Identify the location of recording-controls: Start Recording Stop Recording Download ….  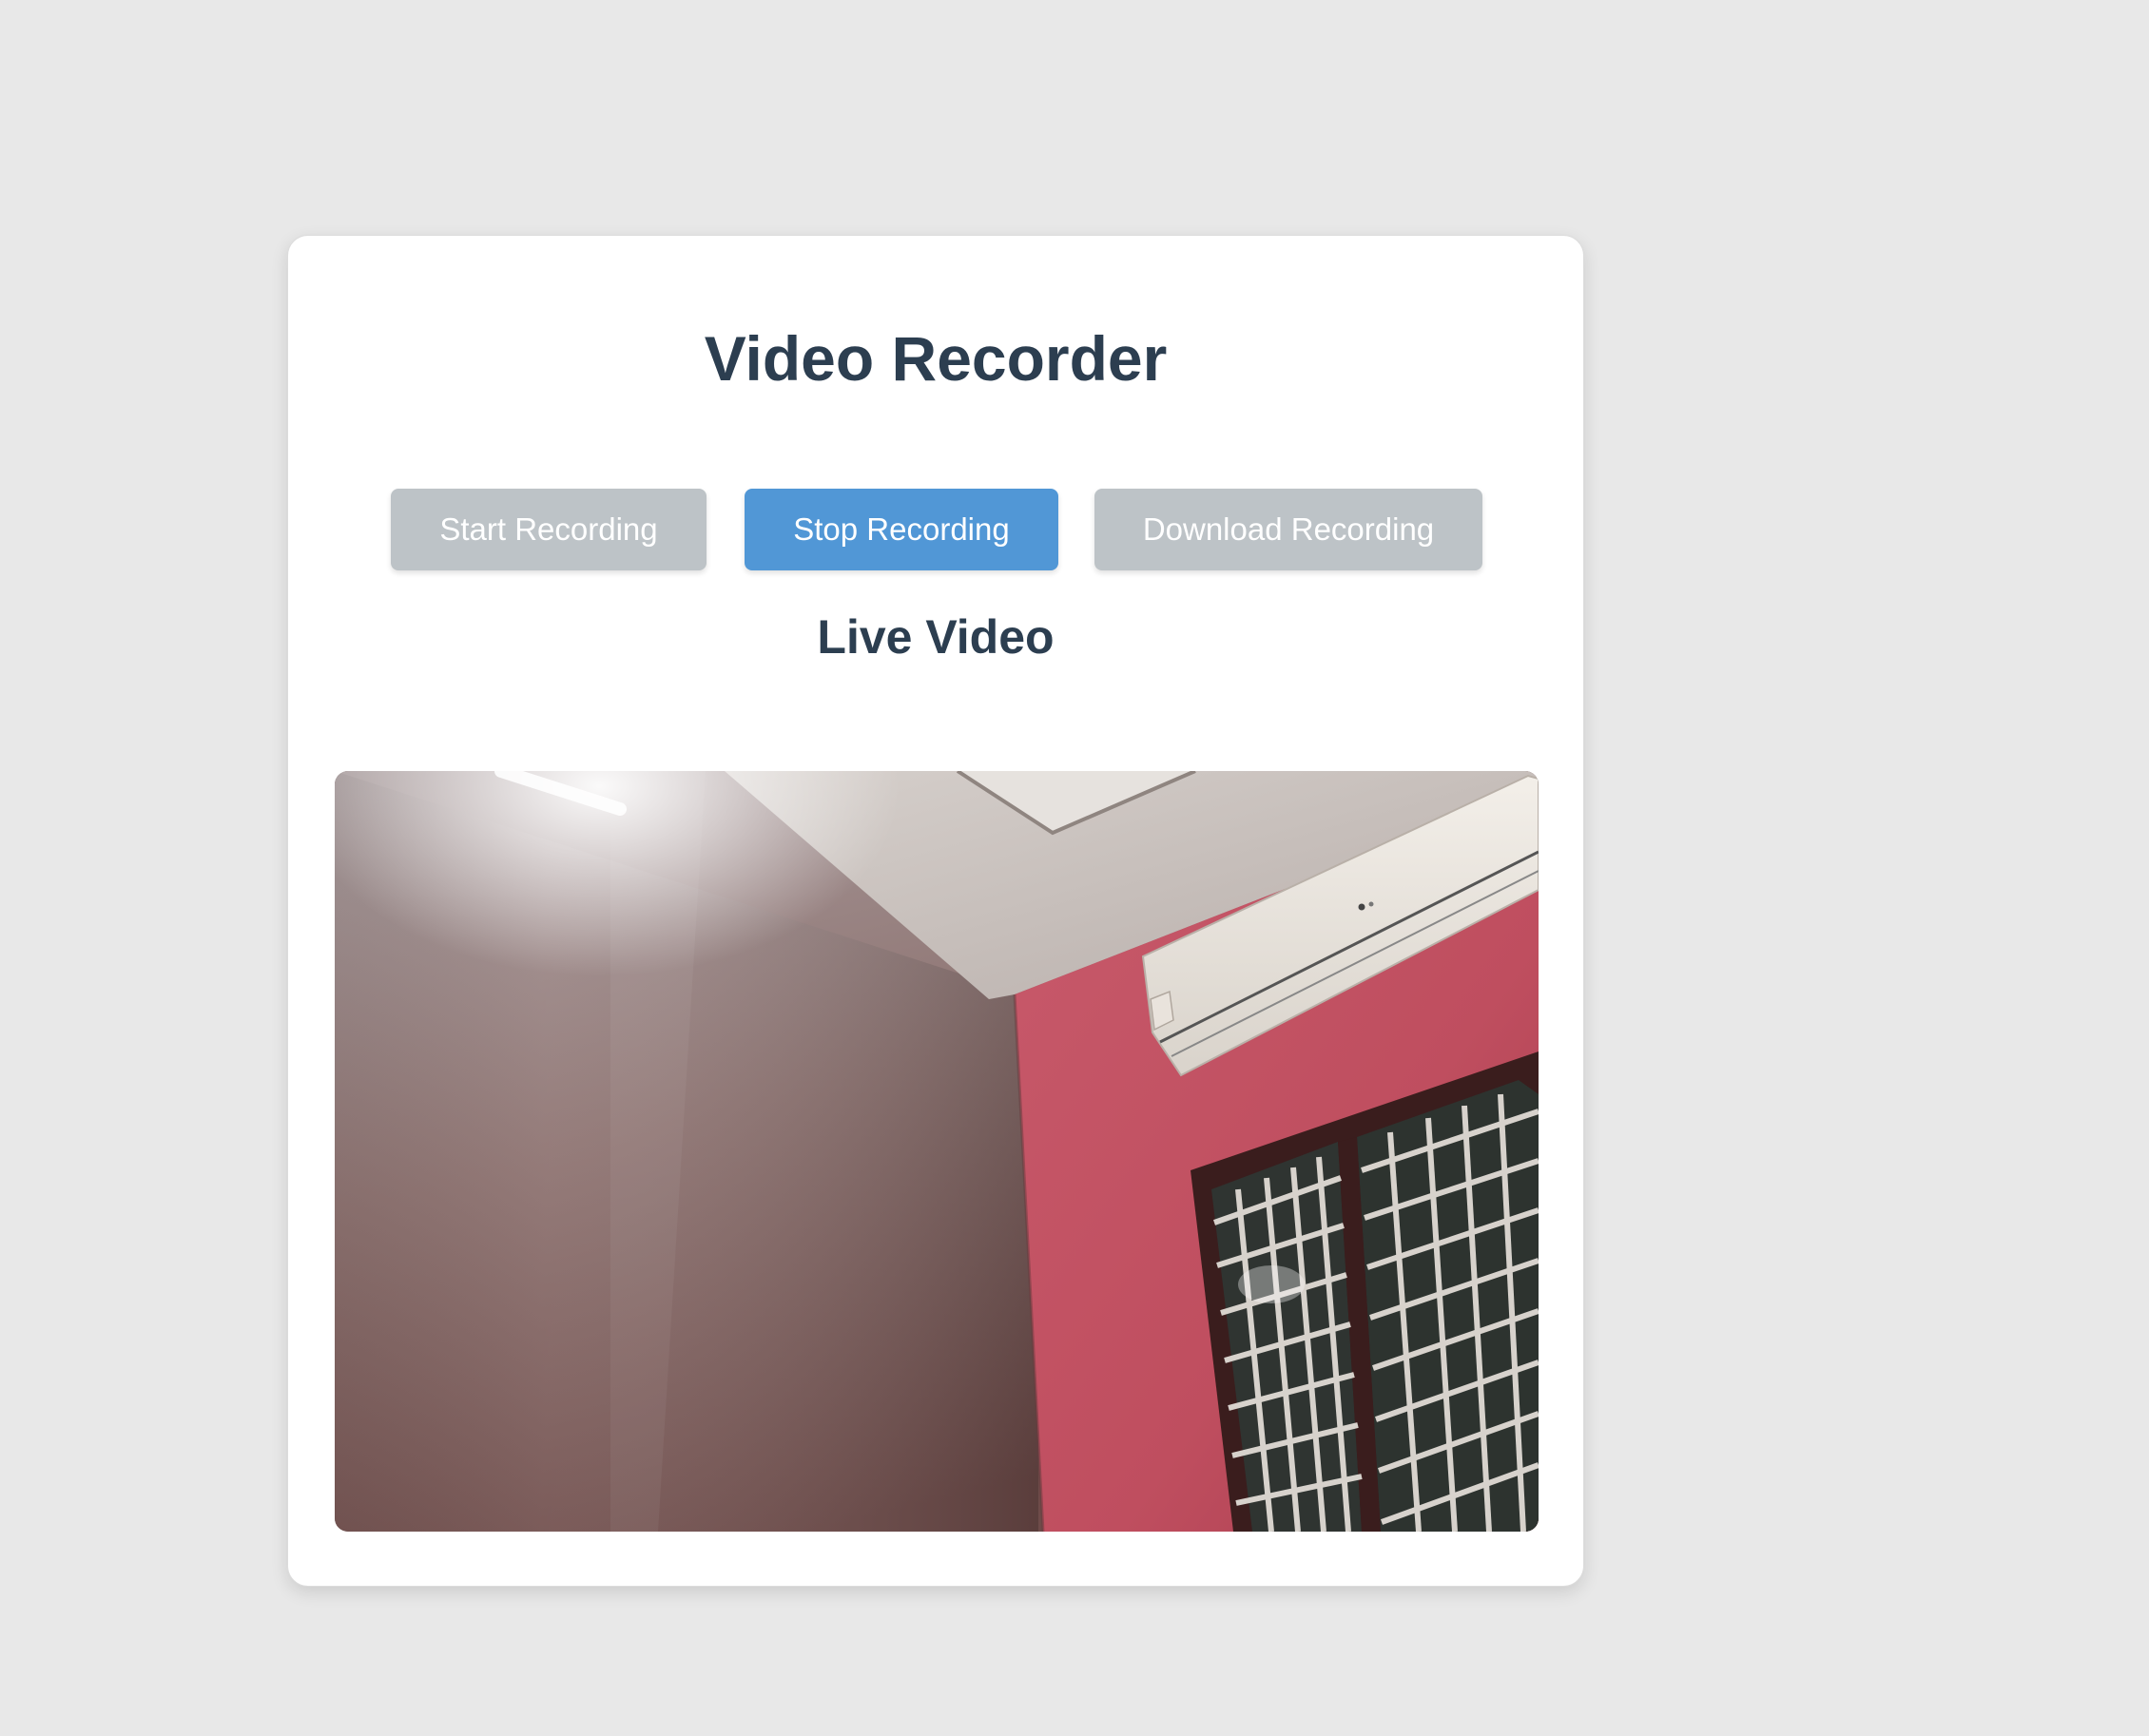
(935, 529).